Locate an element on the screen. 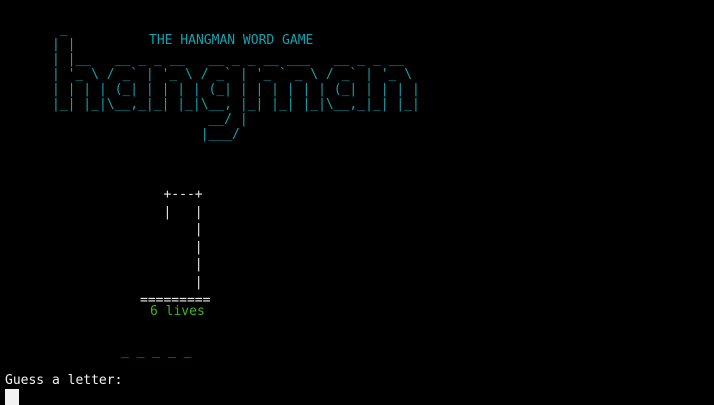 Image resolution: width=714 pixels, height=405 pixels. lives-counter: 6 lives is located at coordinates (177, 311).